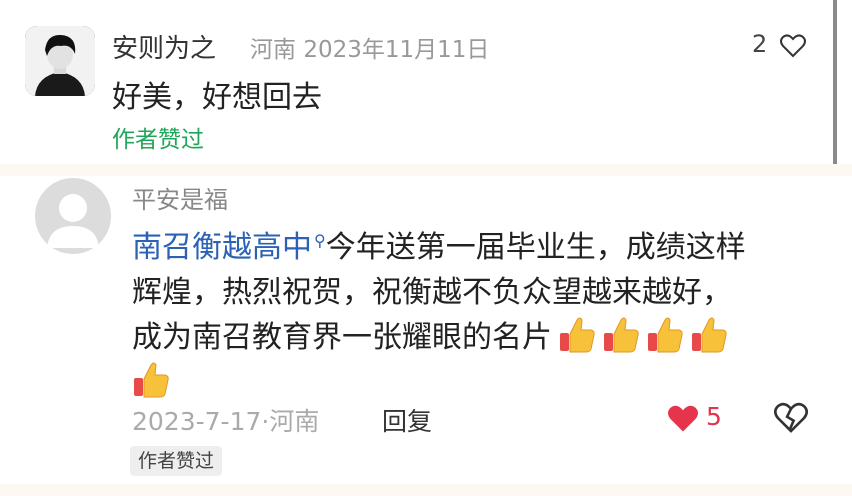  Describe the element at coordinates (396, 50) in the screenshot. I see `comment-date: 2023年11月11日` at that location.